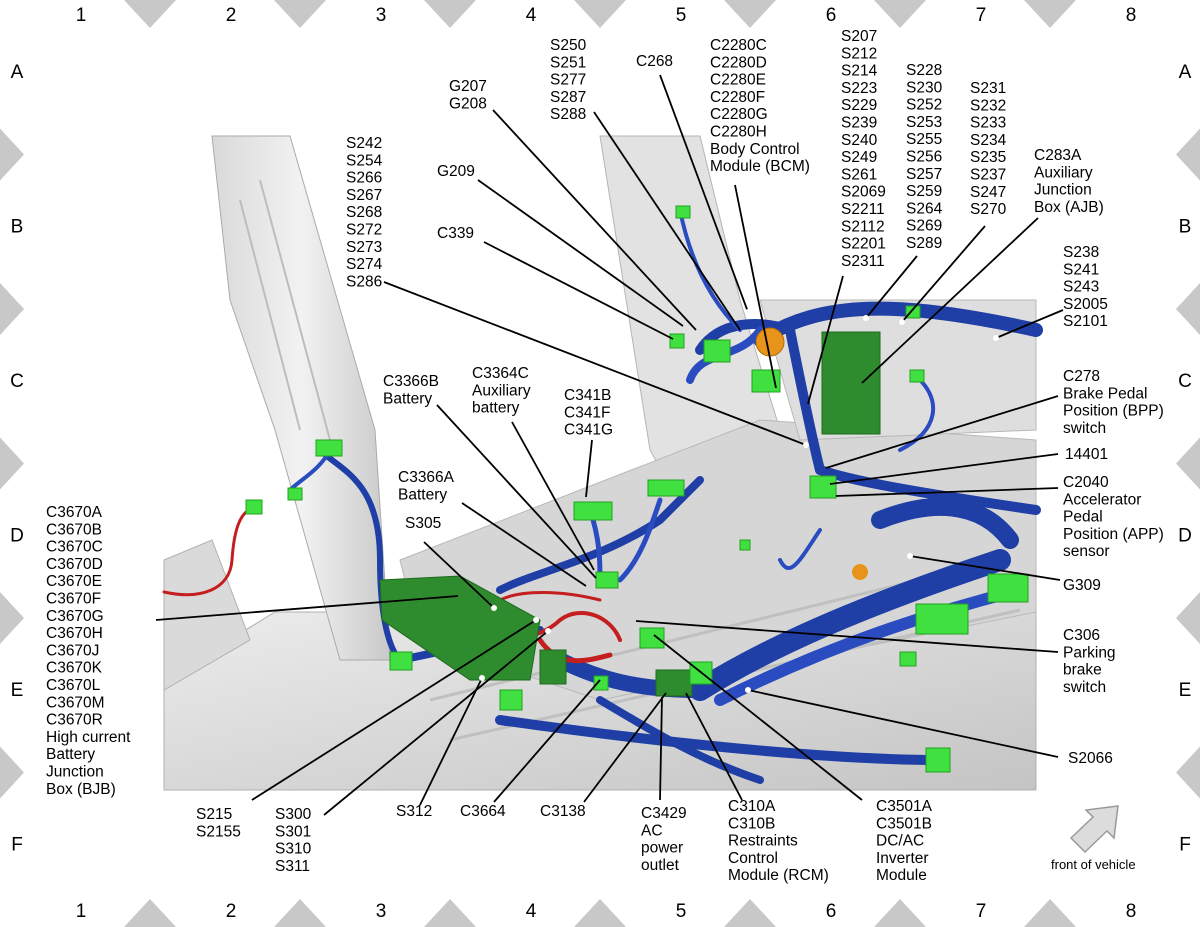 The image size is (1200, 927). Describe the element at coordinates (863, 226) in the screenshot. I see `callout-line: S2112` at that location.